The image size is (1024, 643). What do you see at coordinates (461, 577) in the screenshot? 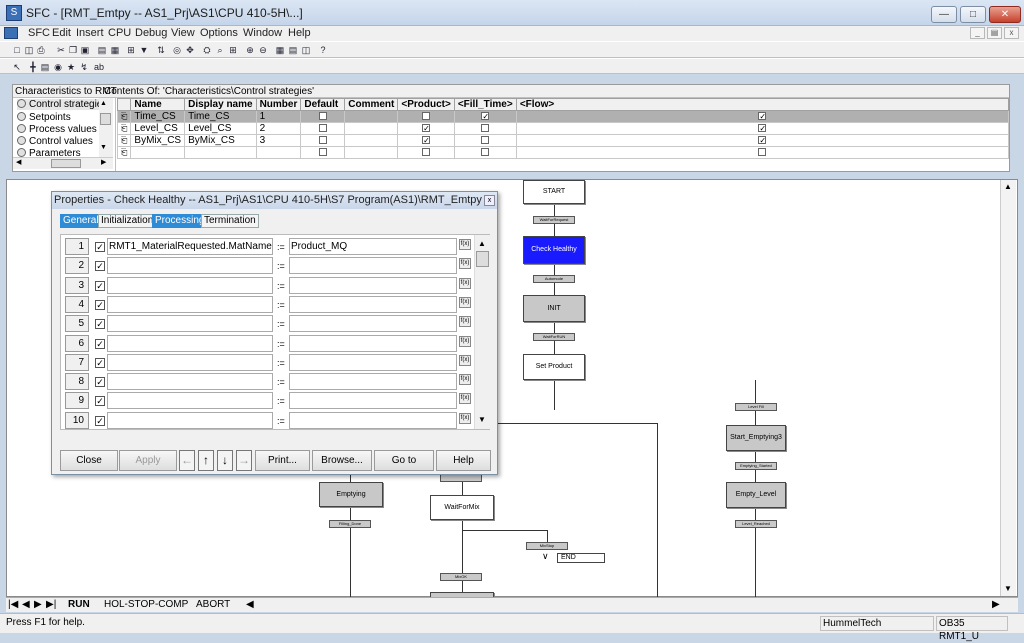
I see `transition-mix-ok: MixOK` at bounding box center [461, 577].